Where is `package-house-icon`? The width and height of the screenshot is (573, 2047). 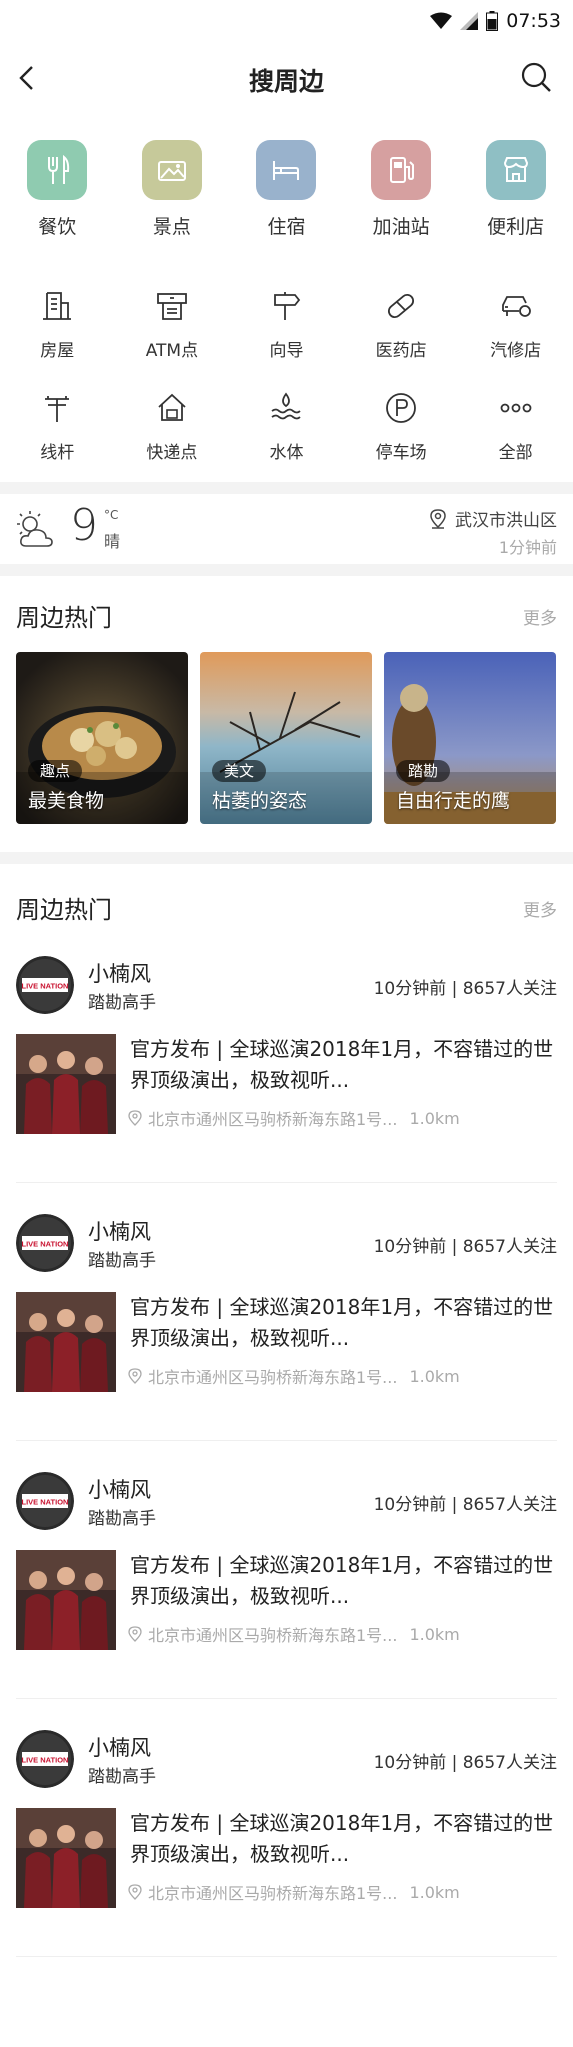
package-house-icon is located at coordinates (172, 408).